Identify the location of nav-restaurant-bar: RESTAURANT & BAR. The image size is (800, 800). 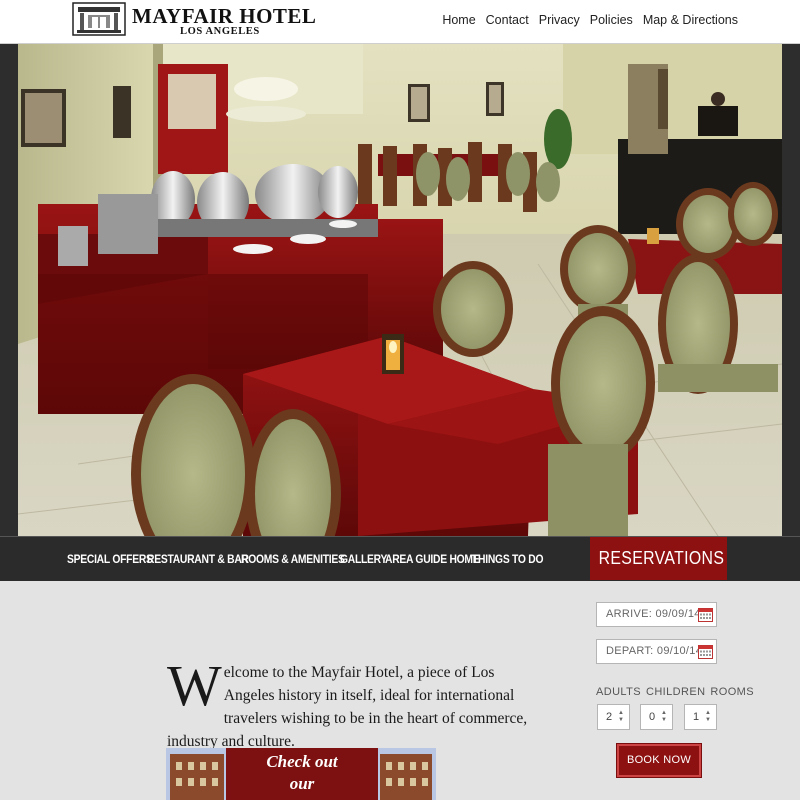
(198, 559).